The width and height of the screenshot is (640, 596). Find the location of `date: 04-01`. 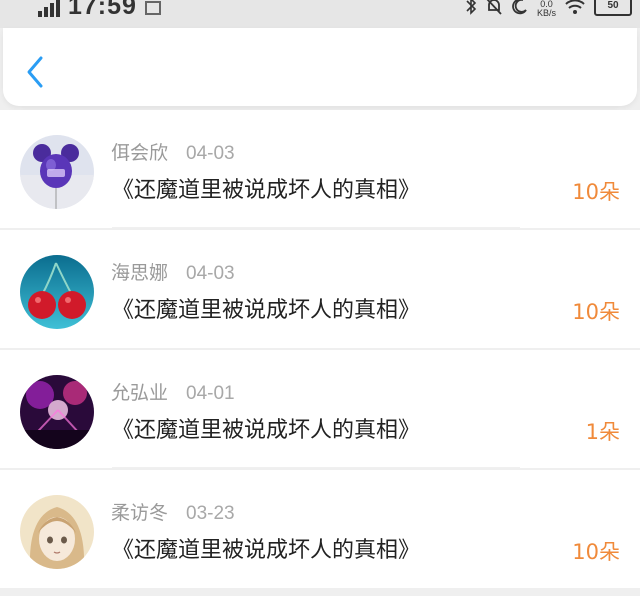

date: 04-01 is located at coordinates (210, 393).